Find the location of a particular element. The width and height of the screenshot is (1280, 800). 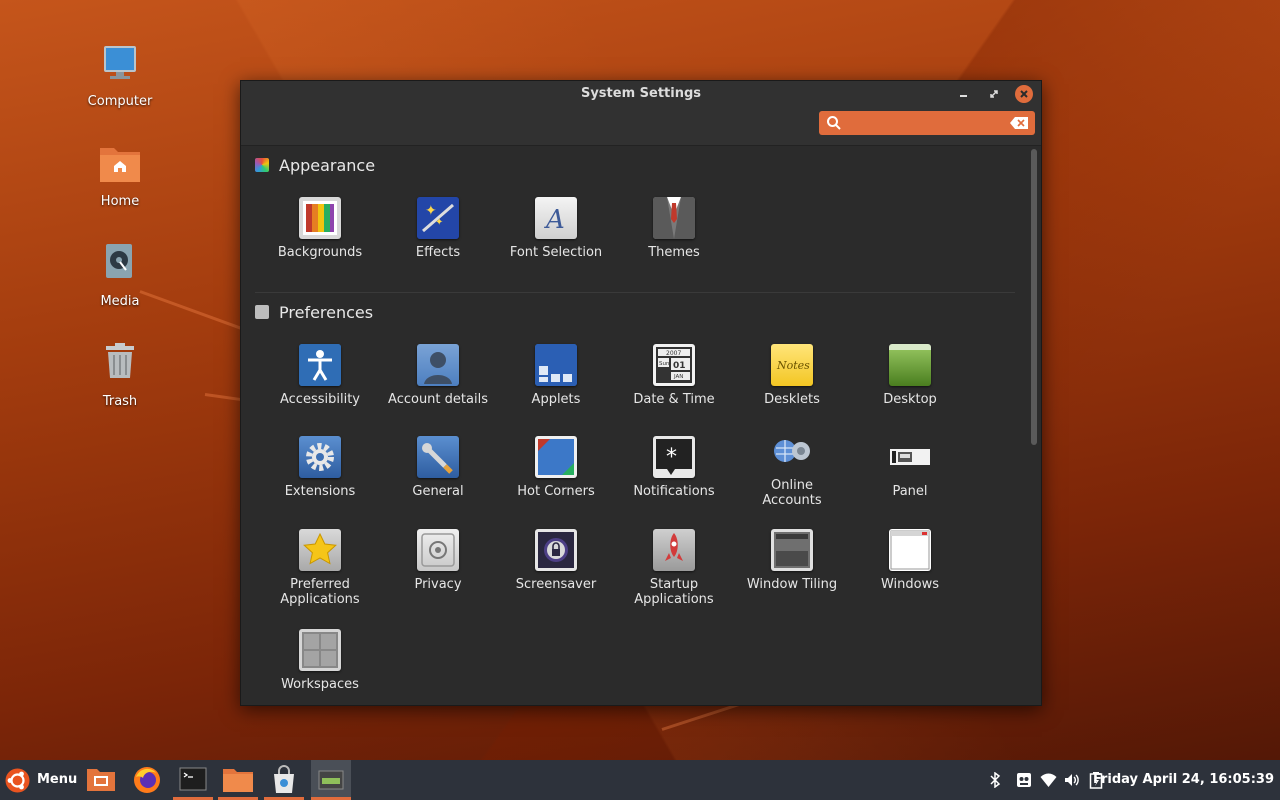

window-title: System Settings is located at coordinates (641, 93).